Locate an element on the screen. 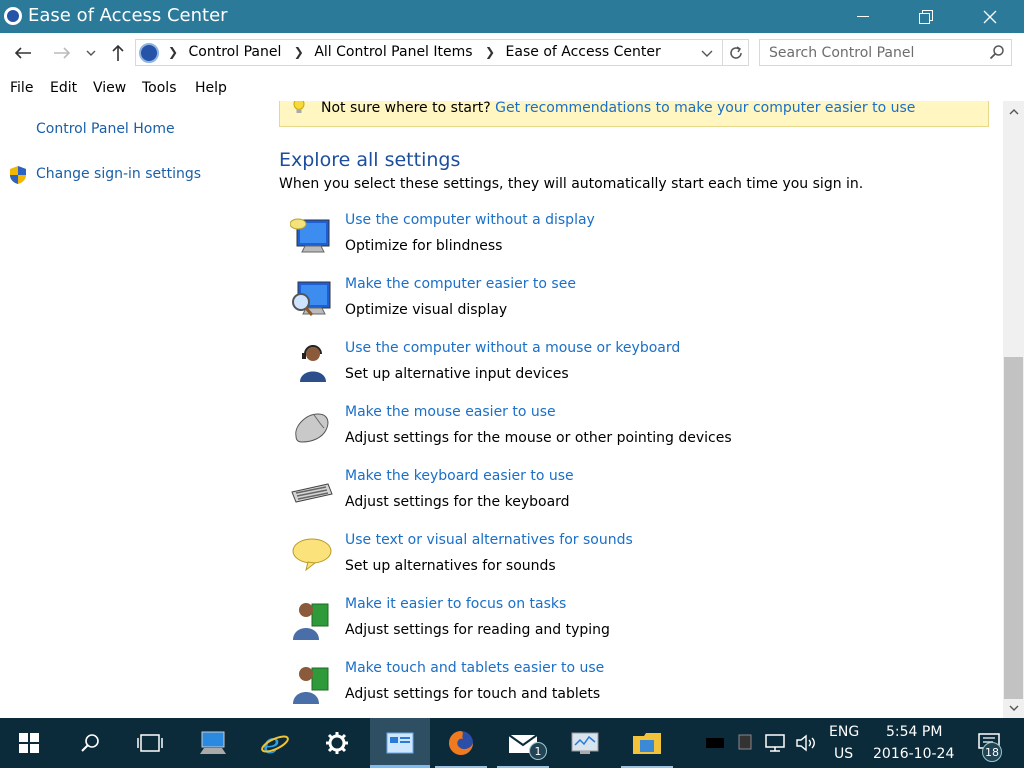 The width and height of the screenshot is (1024, 768). settings-taskbar-button is located at coordinates (337, 743).